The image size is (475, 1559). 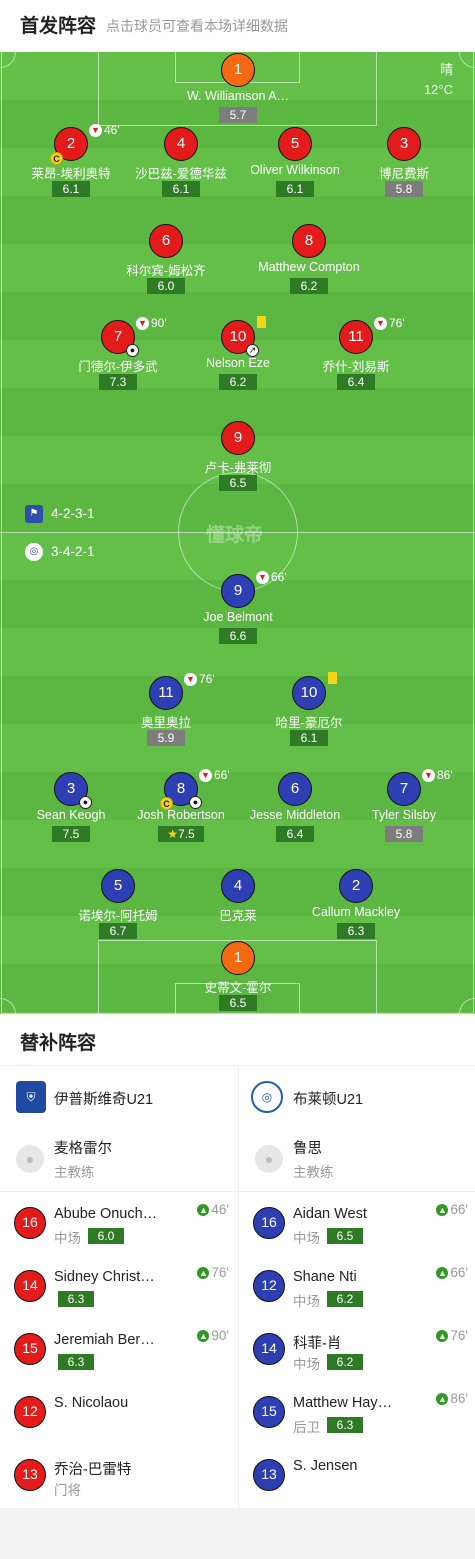 I want to click on sub-name: Aidan West, so click(x=330, y=1214).